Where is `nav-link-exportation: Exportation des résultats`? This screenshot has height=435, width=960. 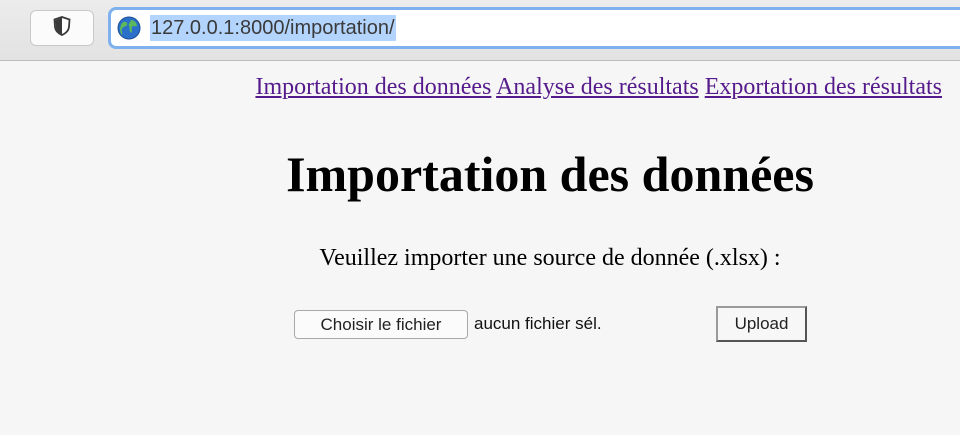 nav-link-exportation: Exportation des résultats is located at coordinates (823, 87).